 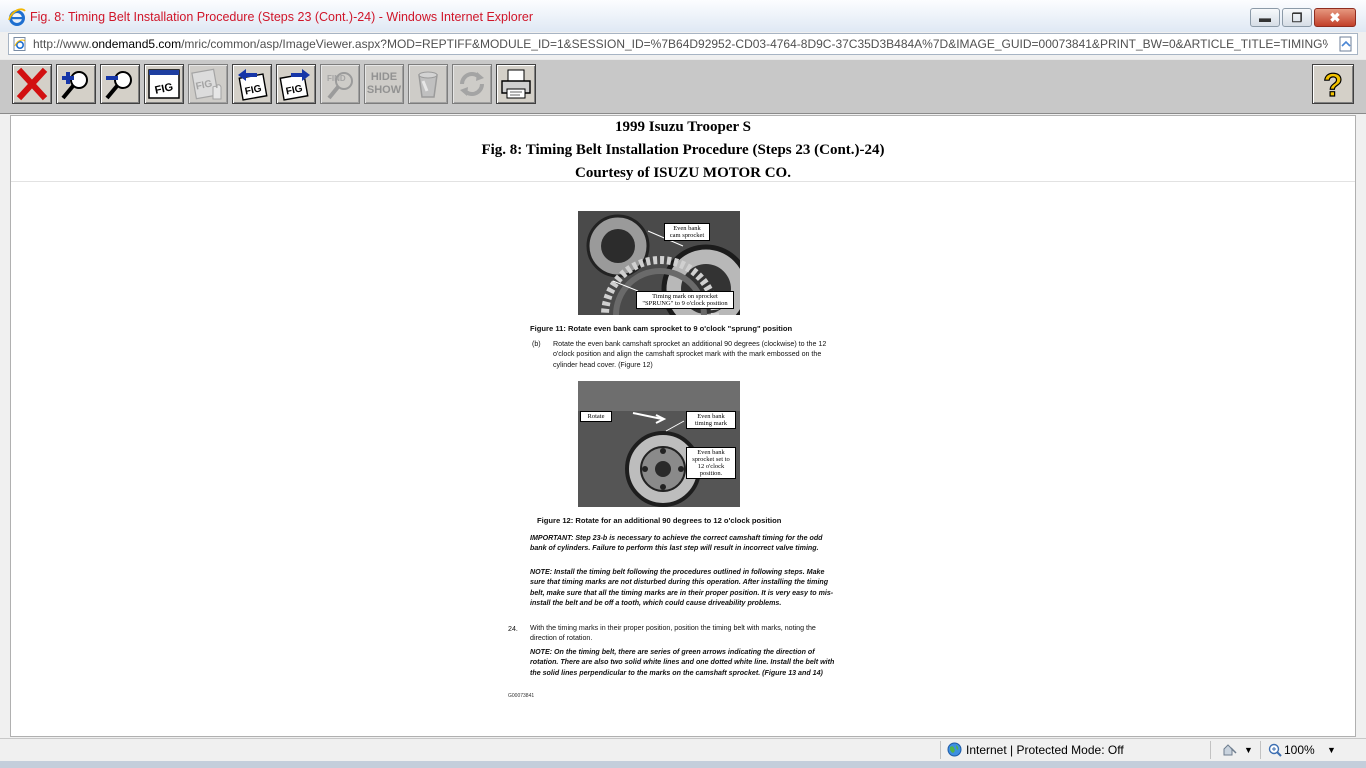 What do you see at coordinates (683, 173) in the screenshot?
I see `courtesy-line: Courtesy of ISUZU MOTOR CO.` at bounding box center [683, 173].